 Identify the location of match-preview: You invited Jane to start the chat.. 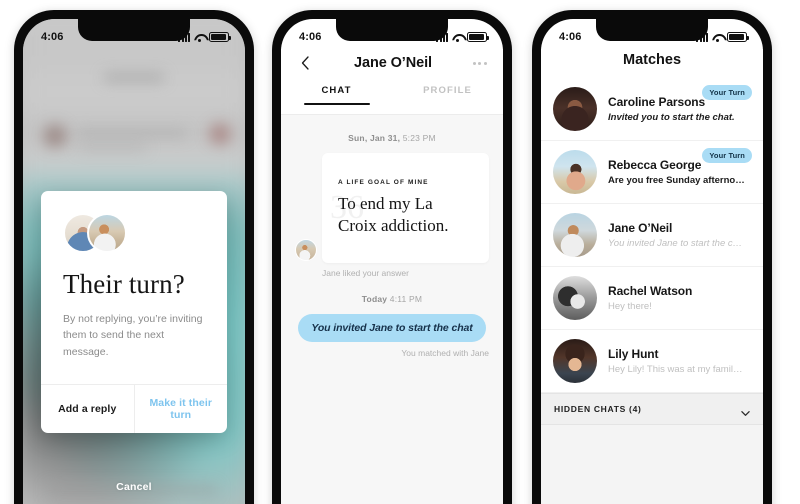
(677, 243).